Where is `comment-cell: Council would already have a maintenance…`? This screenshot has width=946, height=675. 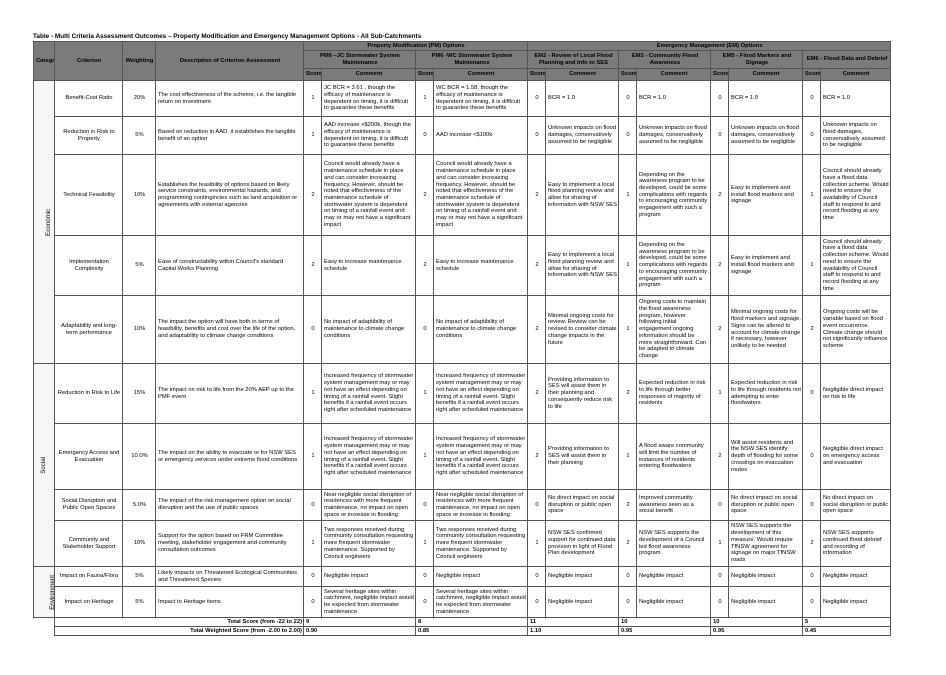
comment-cell: Council would already have a maintenance… is located at coordinates (480, 195).